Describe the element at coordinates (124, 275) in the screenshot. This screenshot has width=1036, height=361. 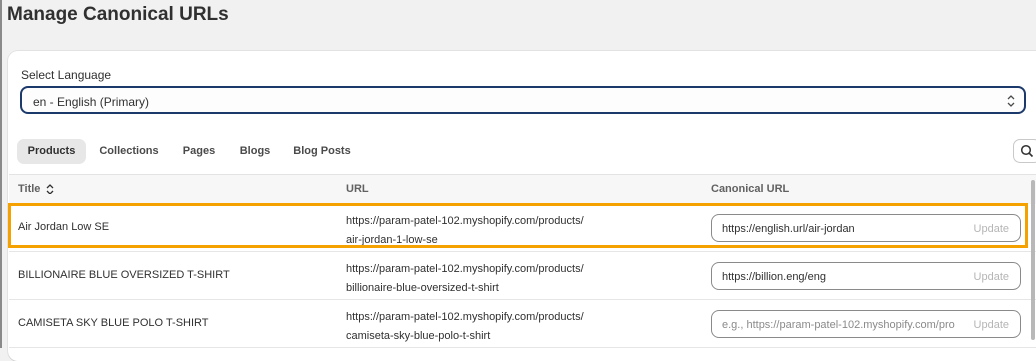
I see `product-title: BILLIONAIRE BLUE OVERSIZED T-SHIRT` at that location.